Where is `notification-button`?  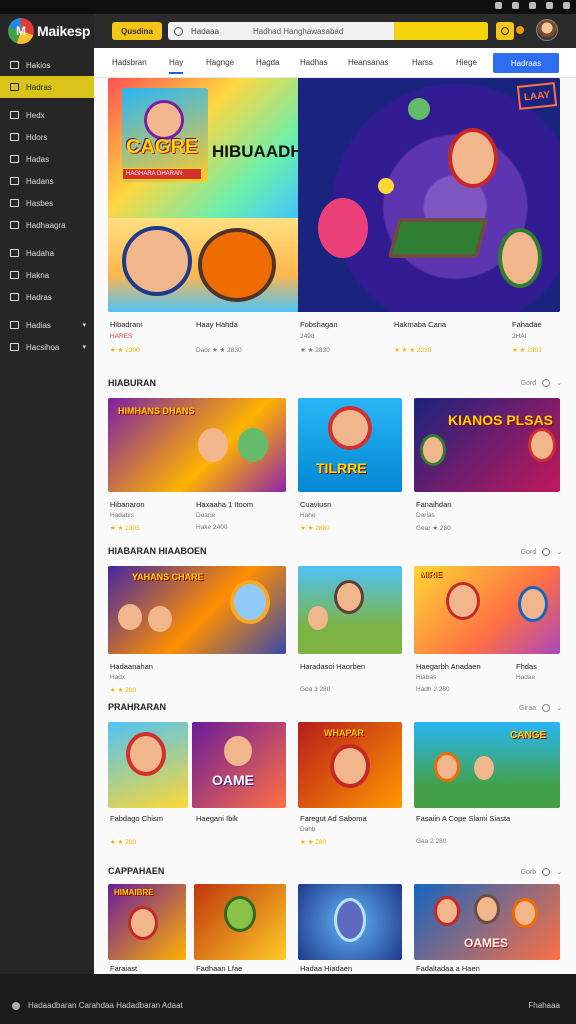 notification-button is located at coordinates (505, 31).